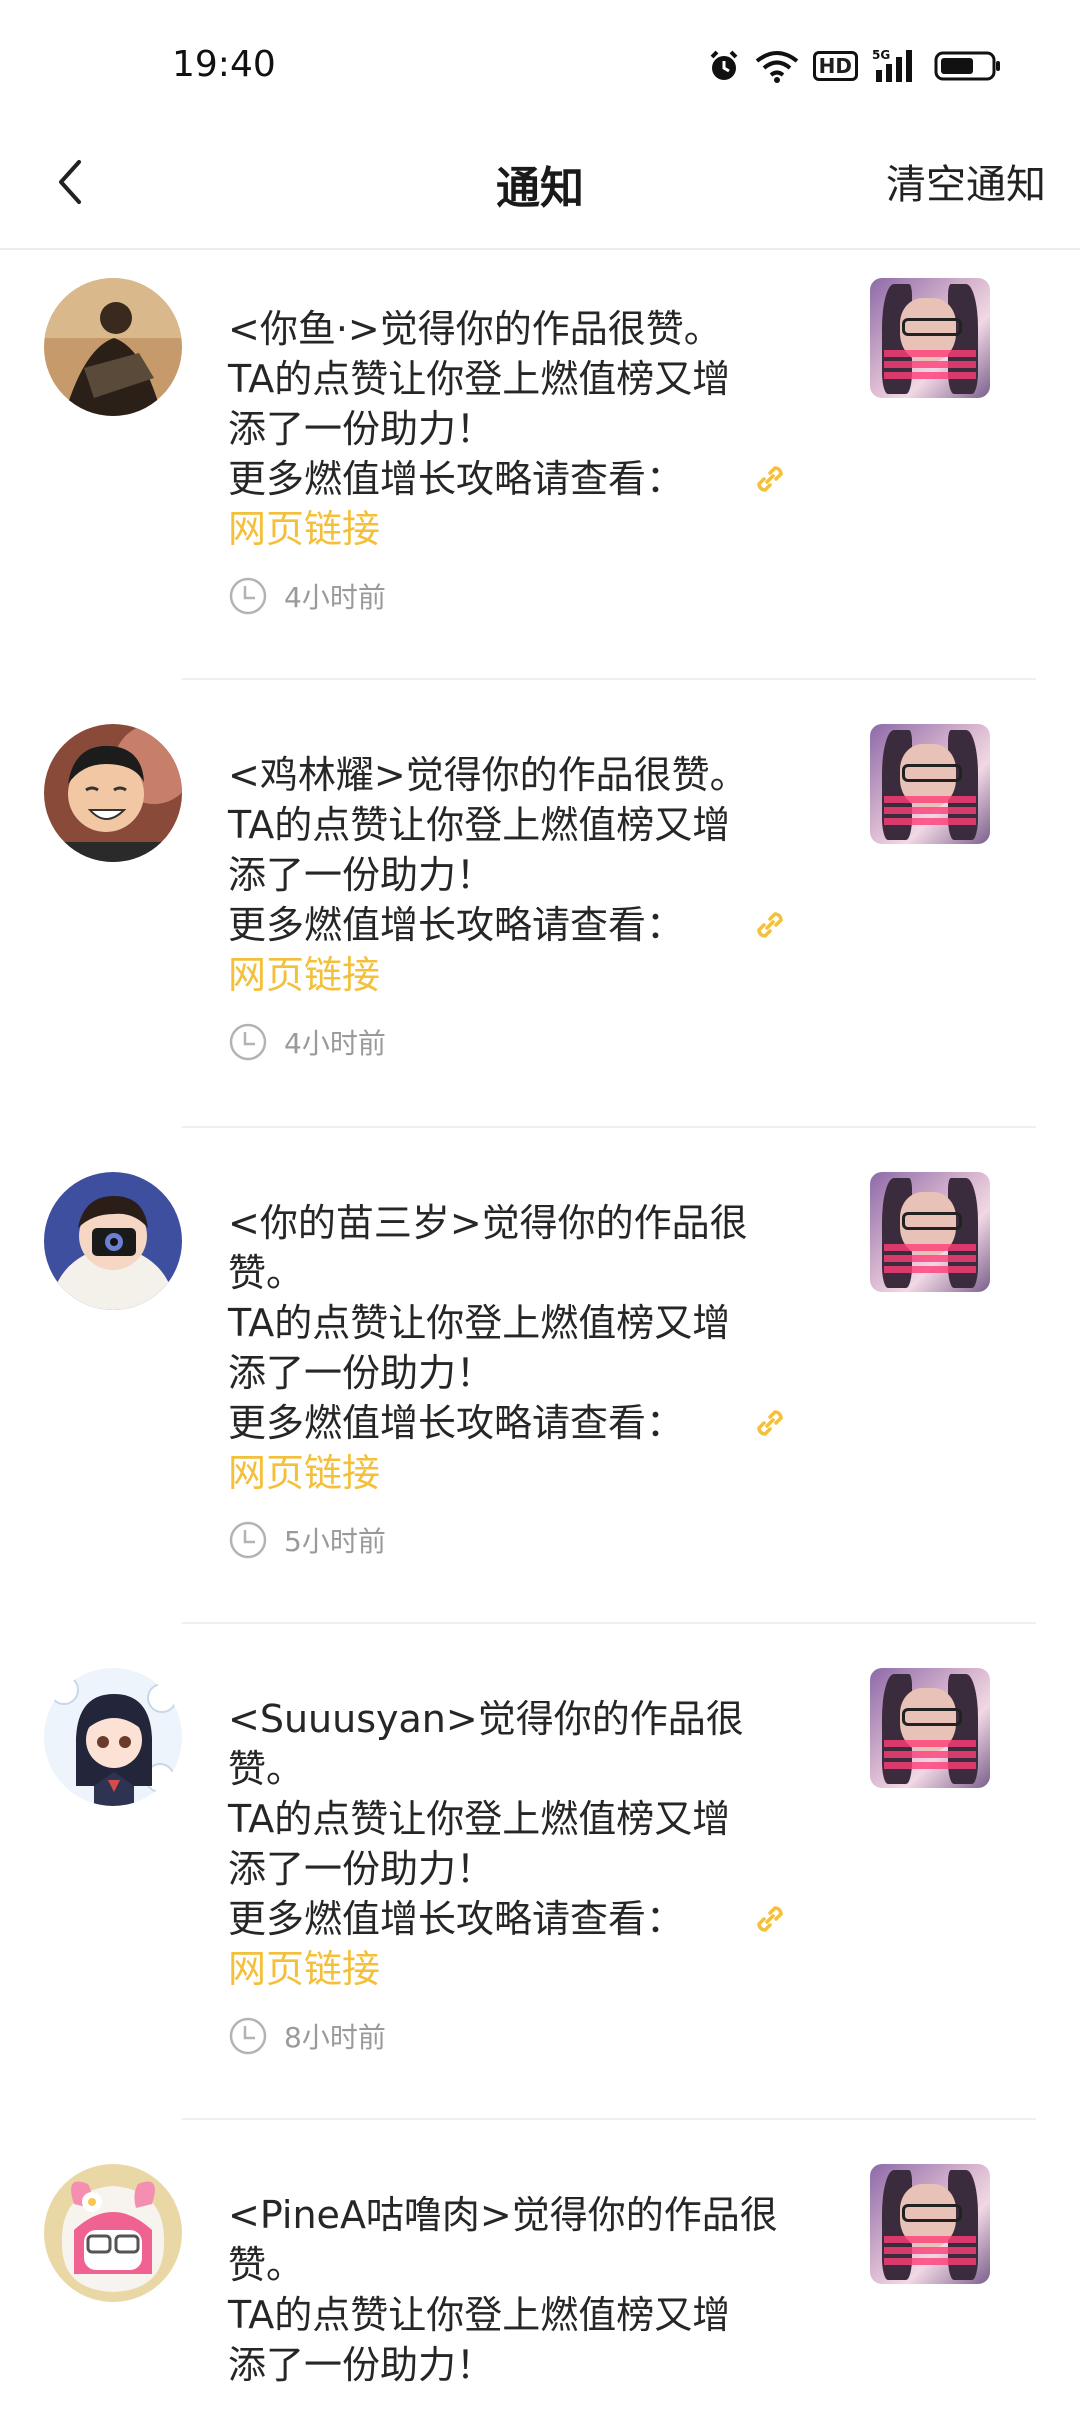 The width and height of the screenshot is (1080, 2420). I want to click on notification-message: <鸡林耀>觉得你的作品很赞。 TA的点赞让你登上燃值榜又增 添了一份助力！, so click(513, 825).